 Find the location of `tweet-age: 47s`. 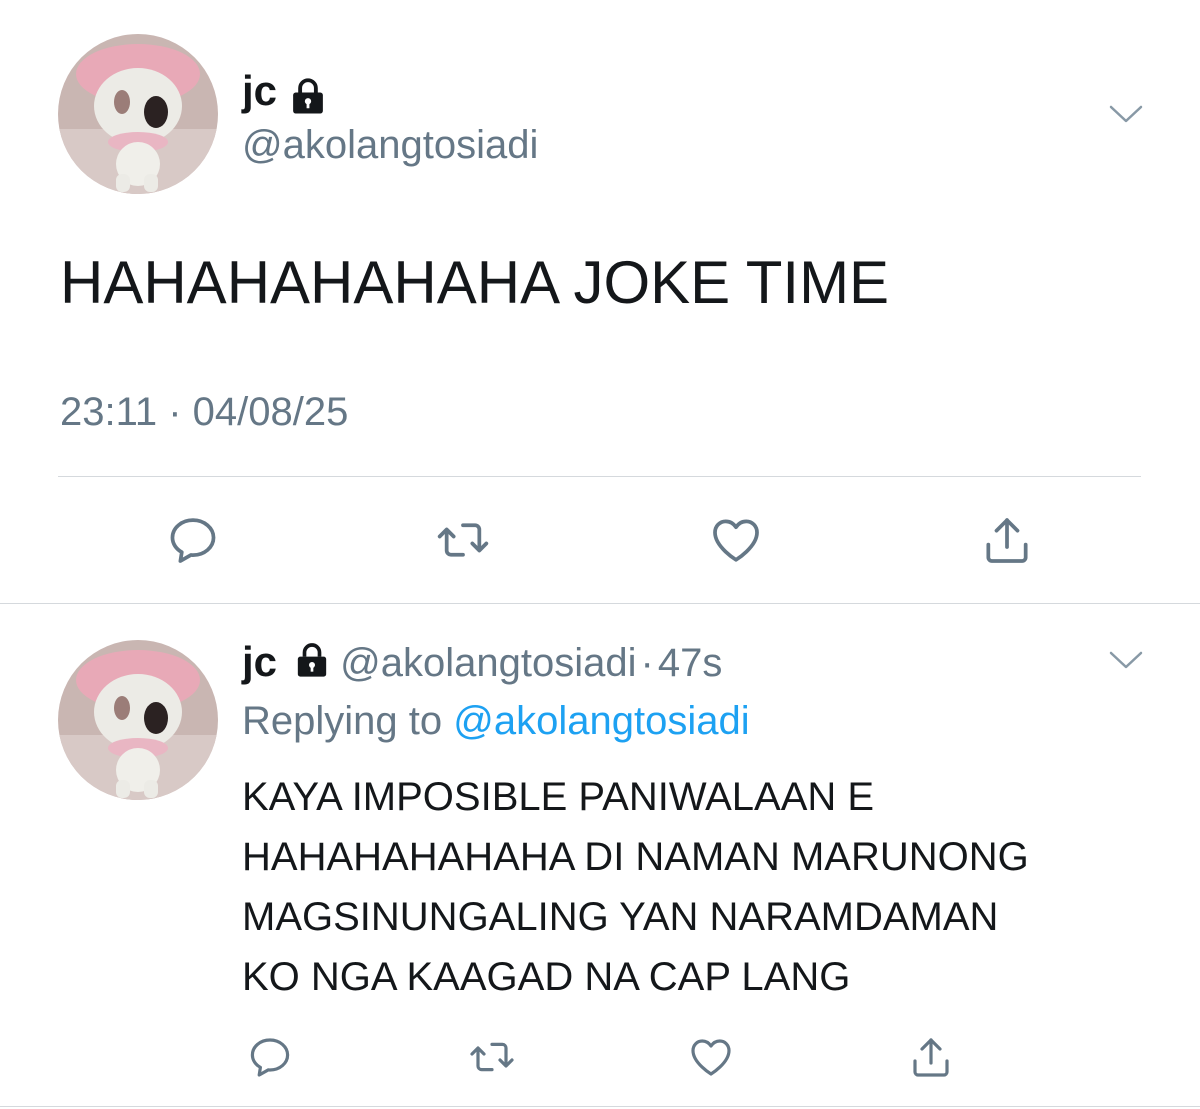

tweet-age: 47s is located at coordinates (690, 663).